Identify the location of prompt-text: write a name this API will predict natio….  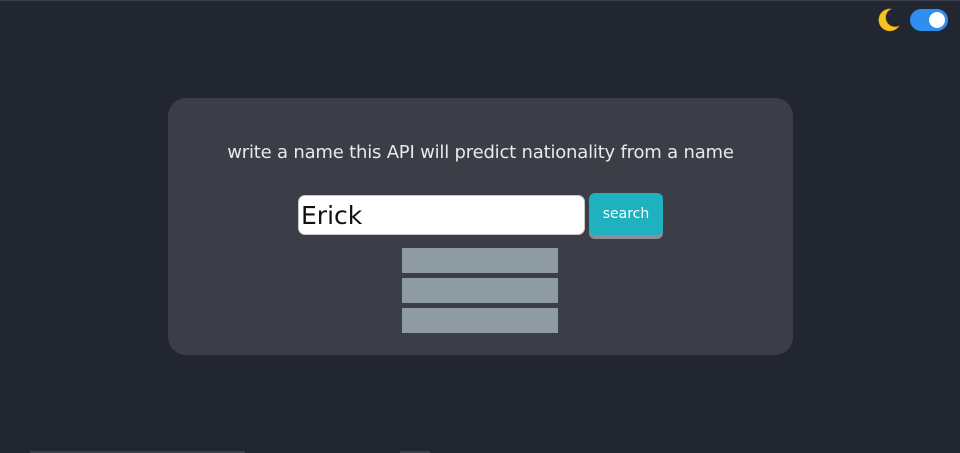
(480, 152).